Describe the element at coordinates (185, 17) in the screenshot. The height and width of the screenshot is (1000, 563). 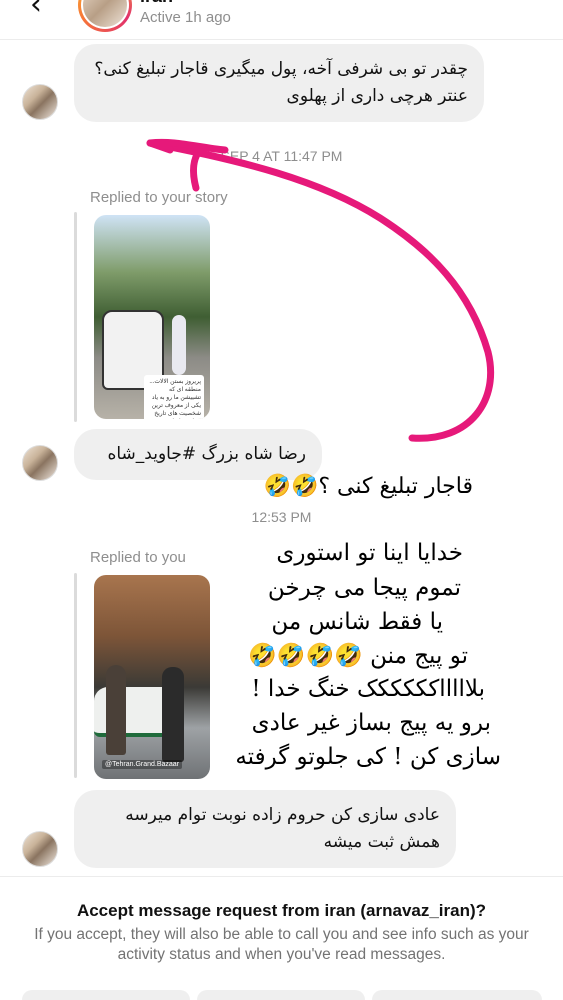
I see `active-status: Active 1h ago` at that location.